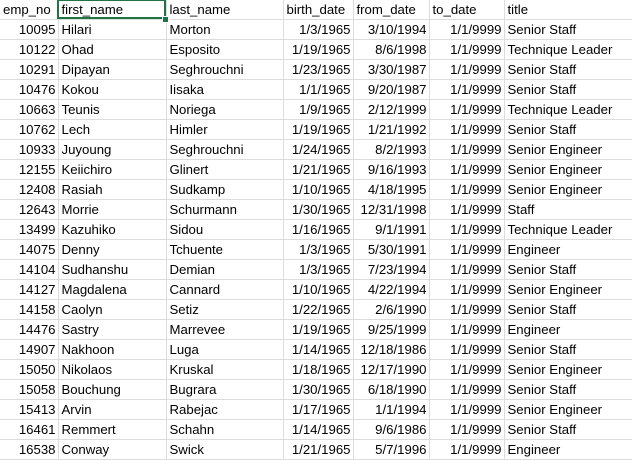 The width and height of the screenshot is (632, 460). I want to click on cell-last-name: Bugrara, so click(225, 389).